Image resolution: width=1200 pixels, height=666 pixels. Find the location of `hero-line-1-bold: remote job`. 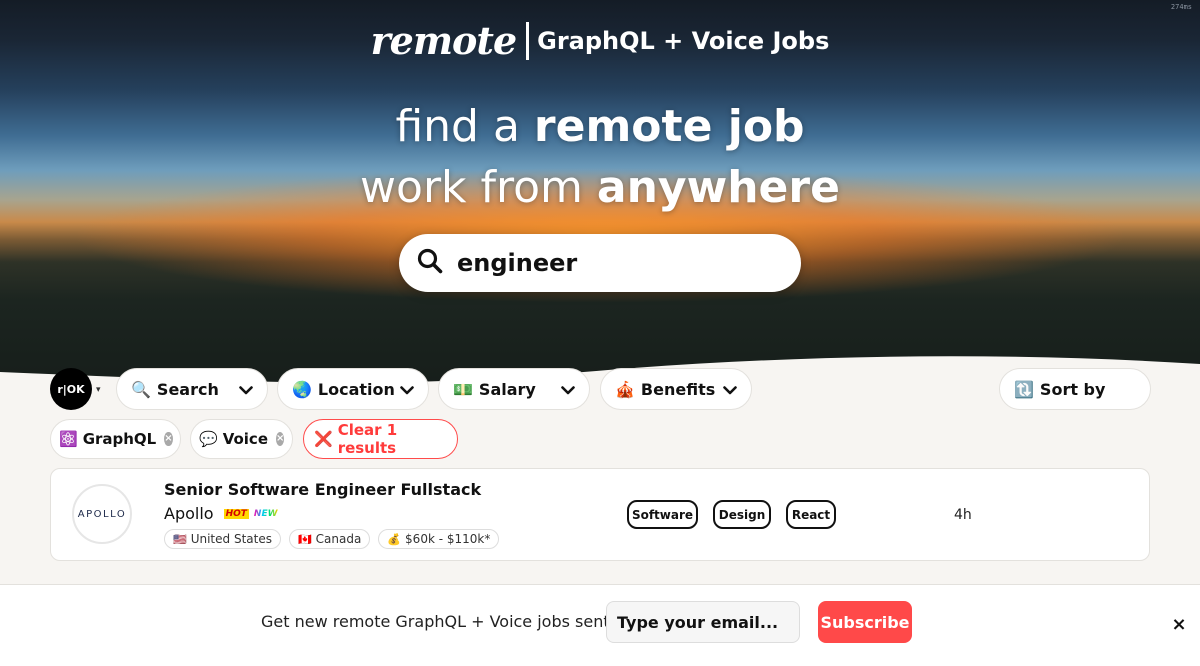

hero-line-1-bold: remote job is located at coordinates (669, 126).